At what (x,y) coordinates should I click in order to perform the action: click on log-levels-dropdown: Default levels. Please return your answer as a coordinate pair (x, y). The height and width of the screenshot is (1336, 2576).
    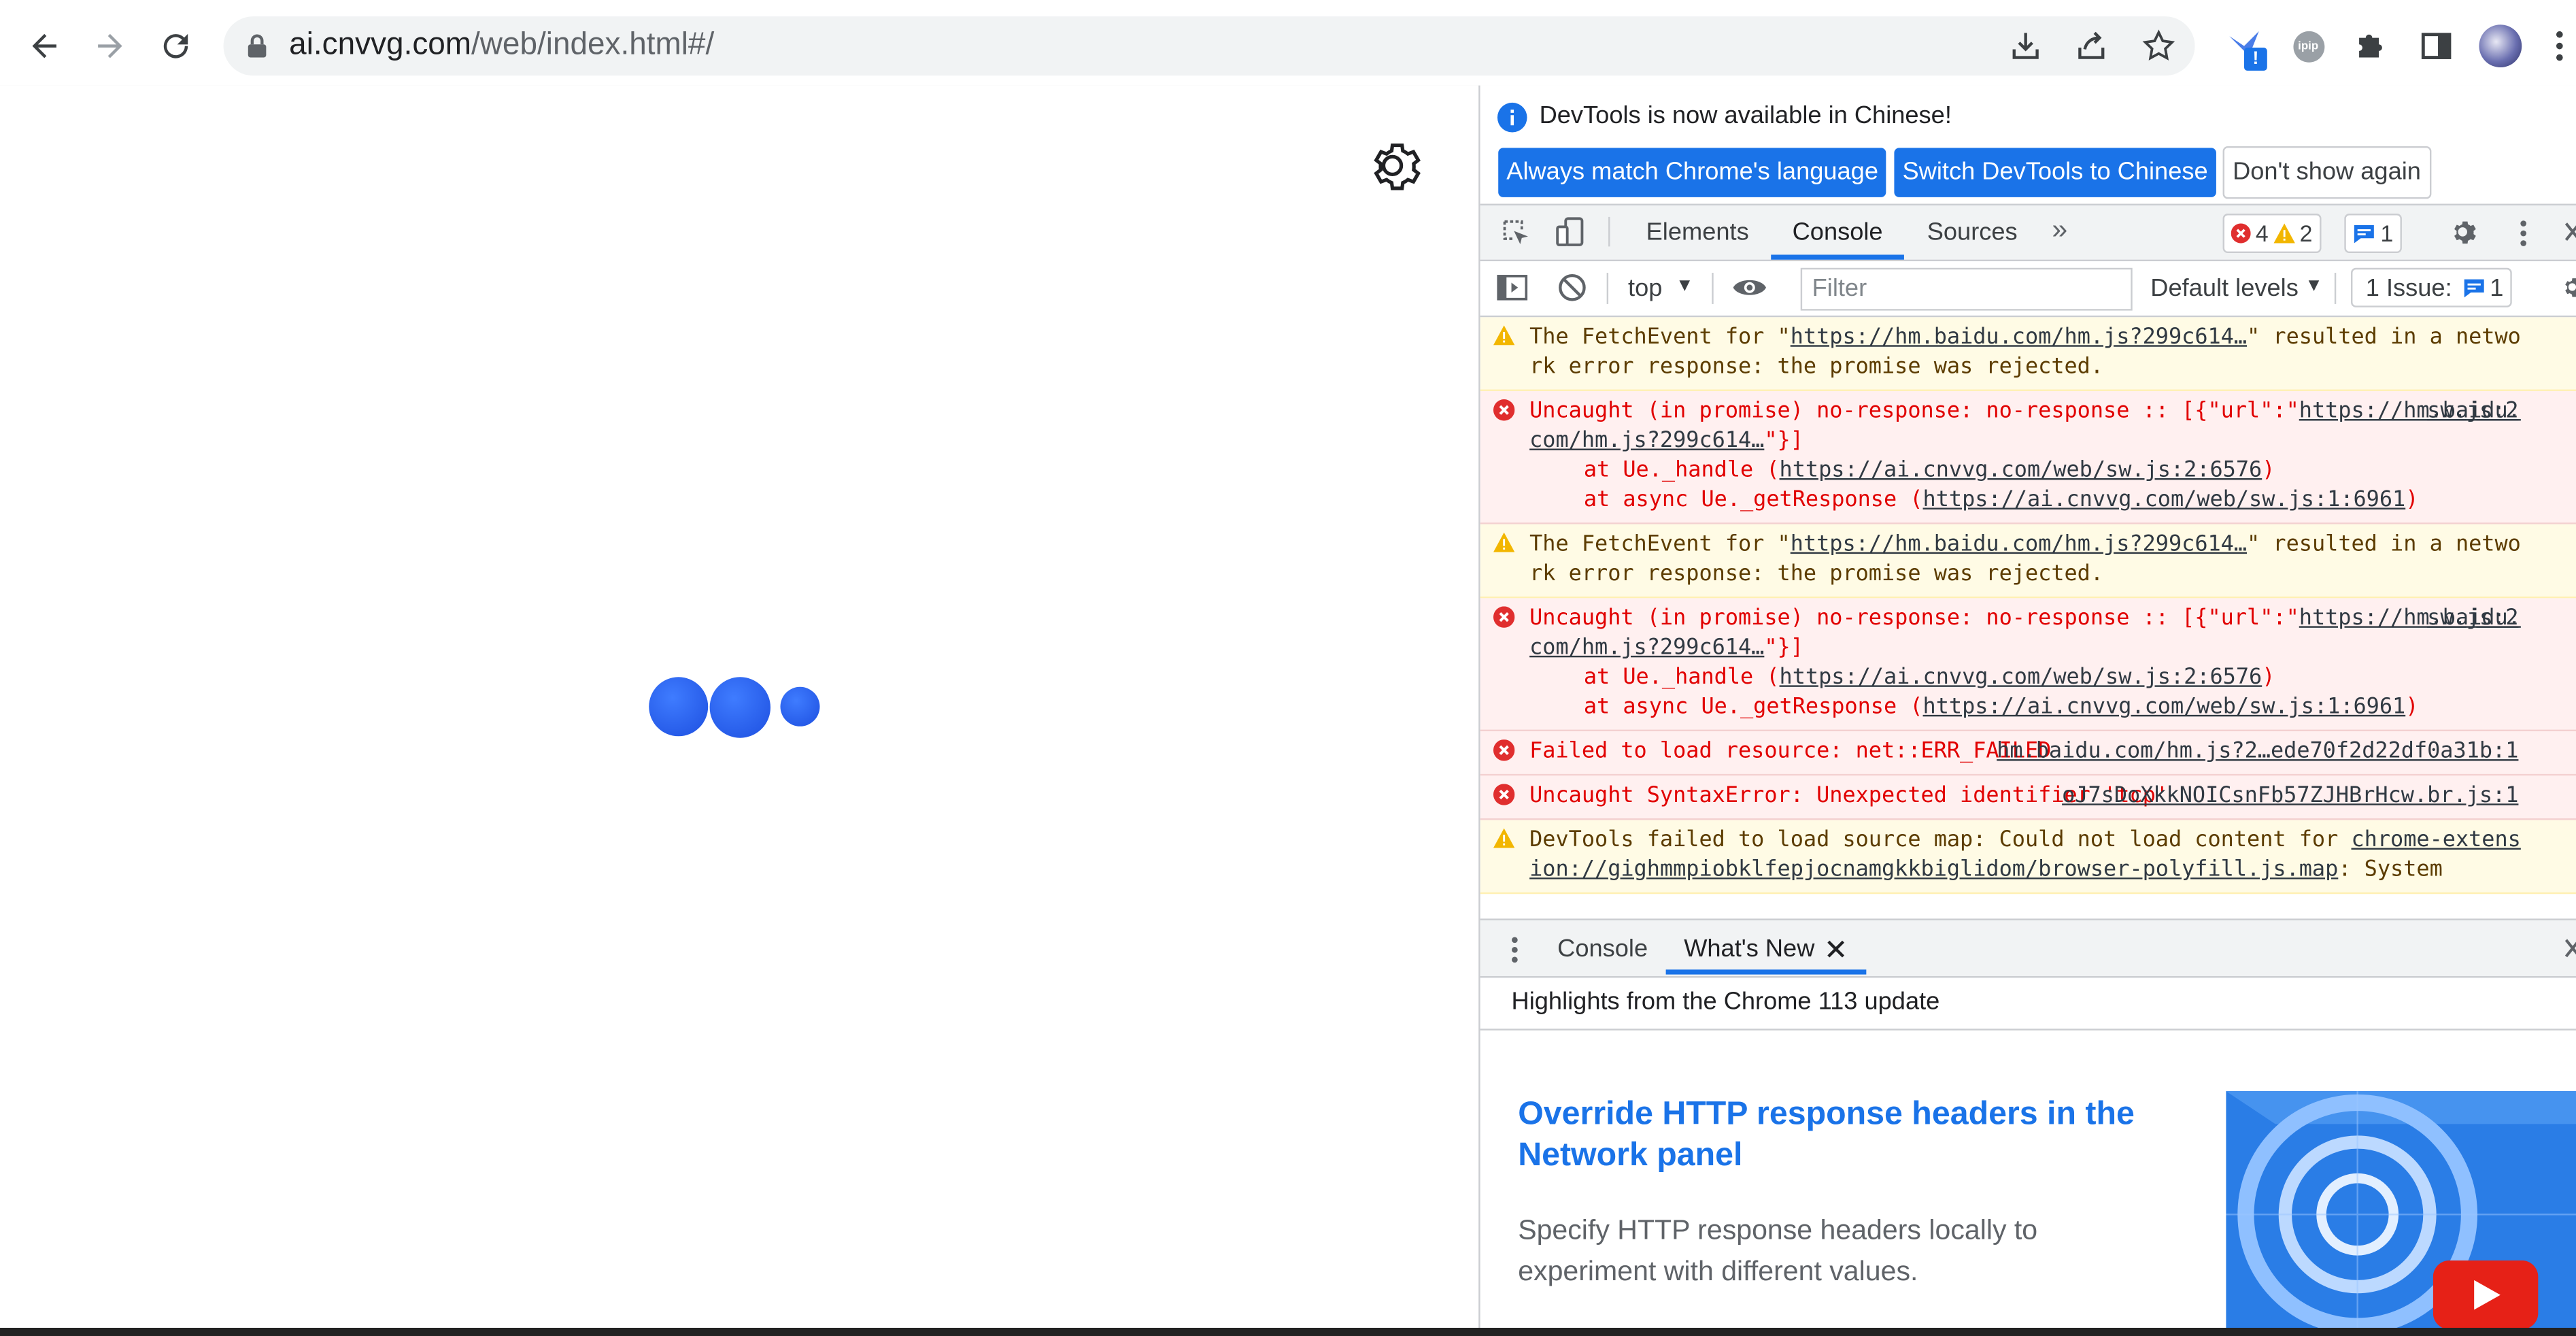
    Looking at the image, I should click on (2224, 288).